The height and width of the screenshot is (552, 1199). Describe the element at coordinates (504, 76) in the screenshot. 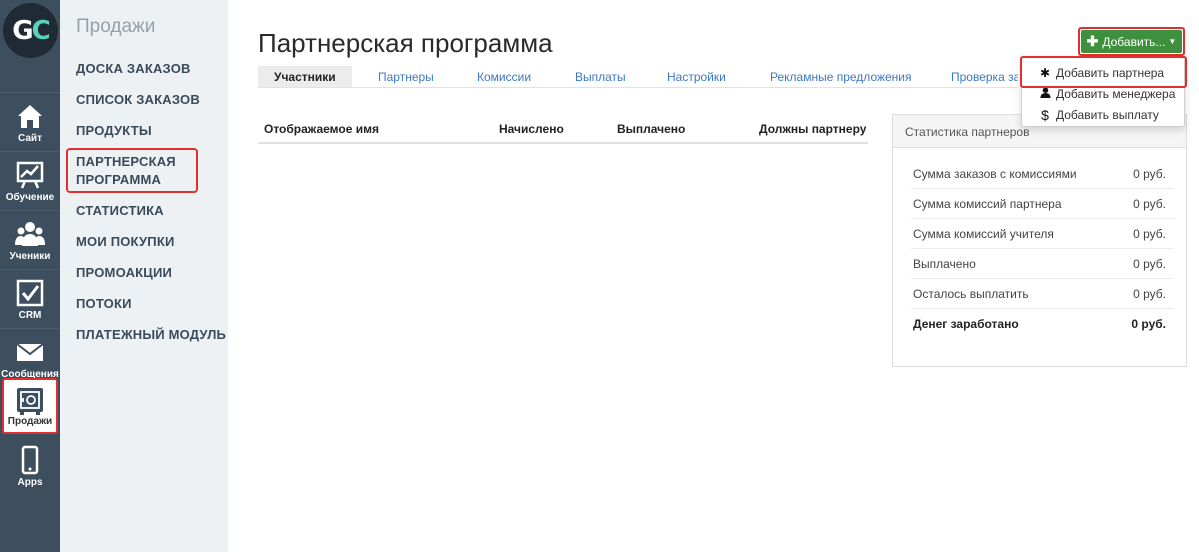

I see `tab-commissions: Комиссии` at that location.